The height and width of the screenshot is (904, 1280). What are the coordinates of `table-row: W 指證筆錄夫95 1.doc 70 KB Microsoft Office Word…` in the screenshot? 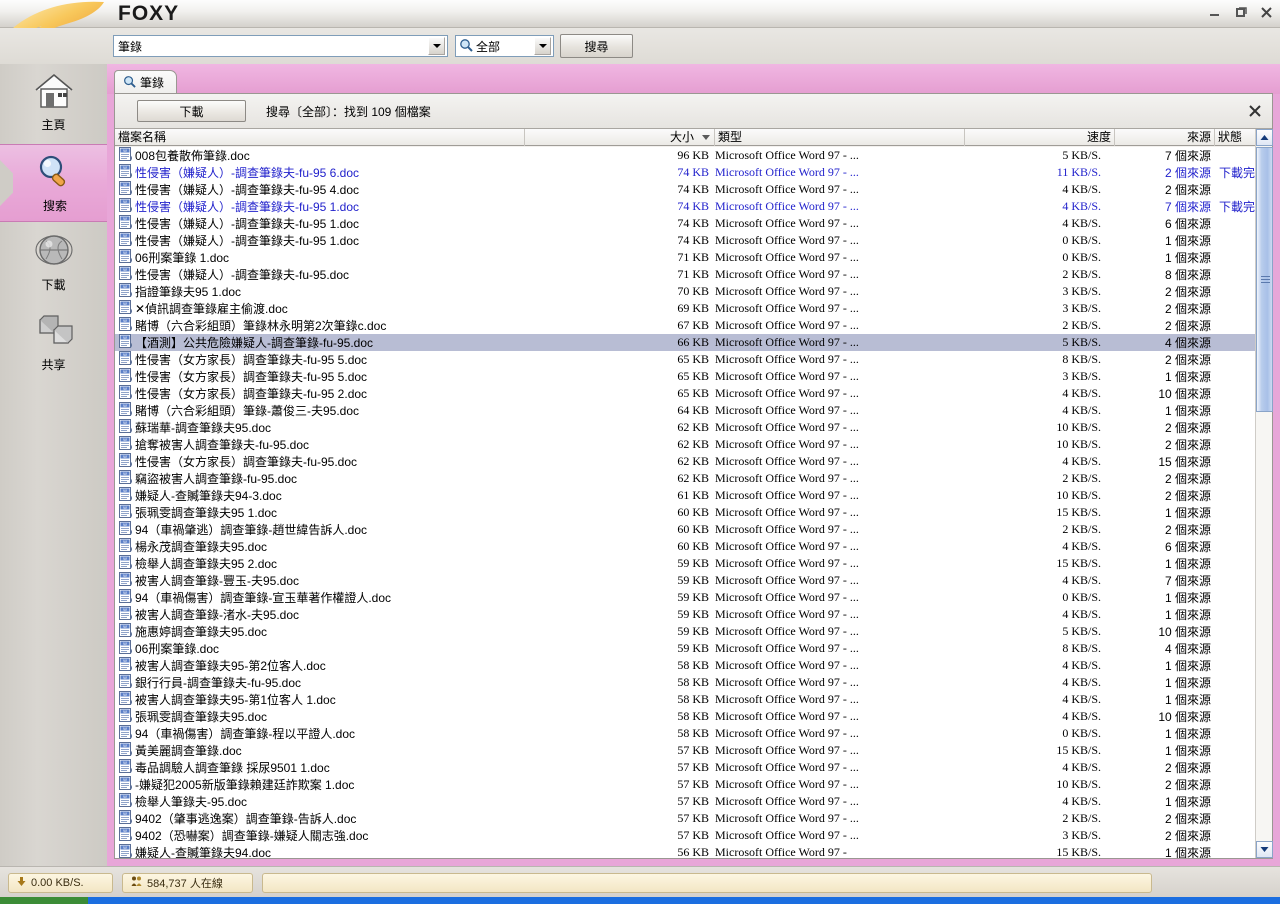 It's located at (693, 291).